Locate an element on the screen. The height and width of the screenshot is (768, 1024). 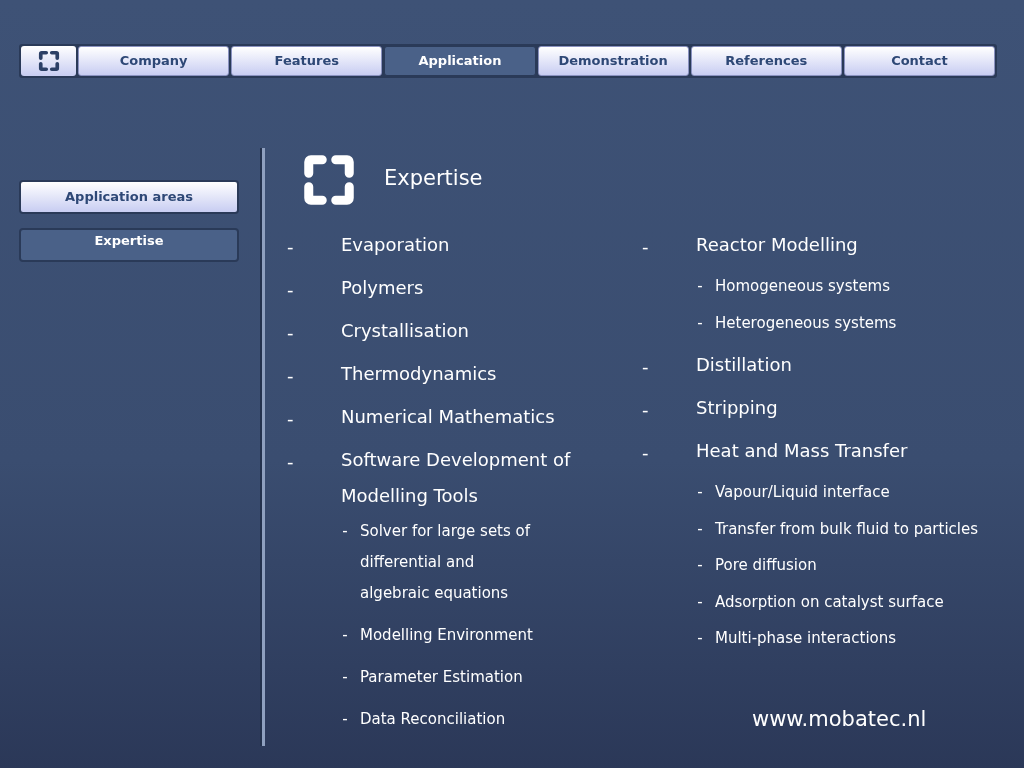
list-item-text: Adsorption on catalyst surface is located at coordinates (829, 602).